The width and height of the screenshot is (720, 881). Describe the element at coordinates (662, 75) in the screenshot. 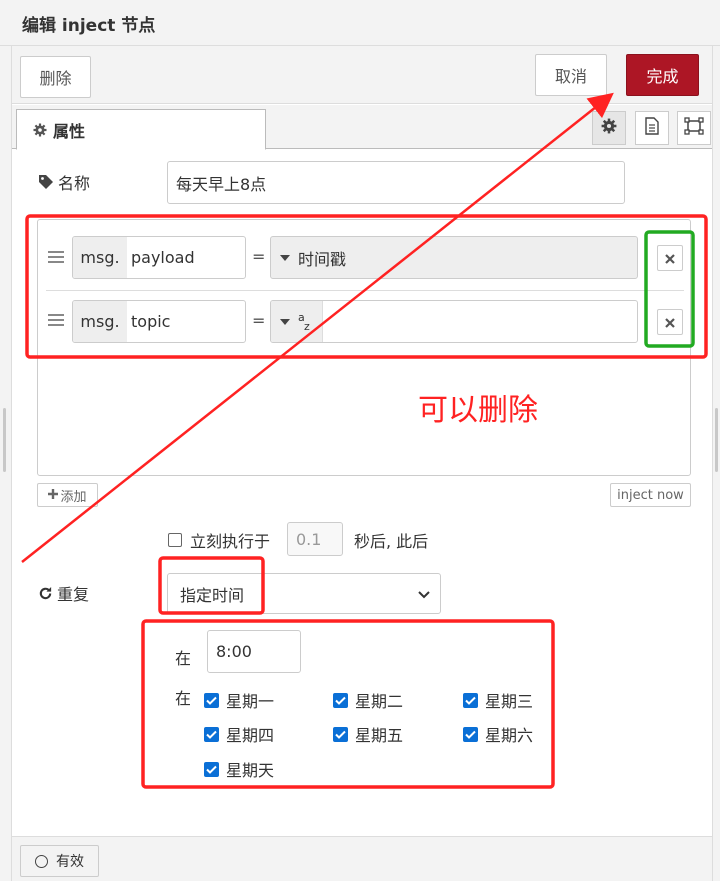

I see `done-button: 完成` at that location.